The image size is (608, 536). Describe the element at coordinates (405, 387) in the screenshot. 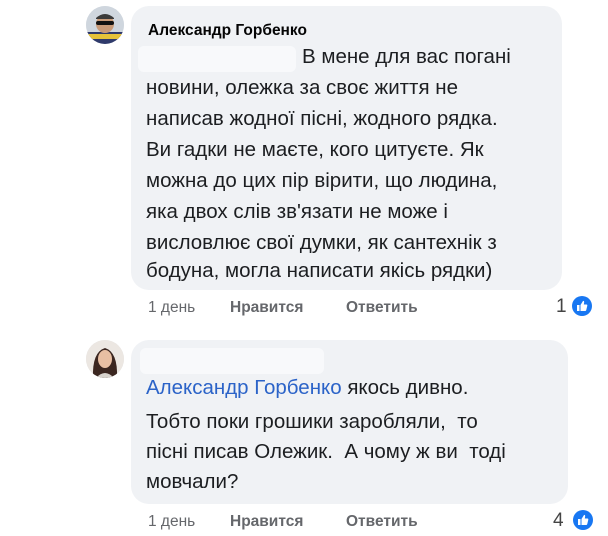

I see `comment-text-fragment: якось дивно.` at that location.